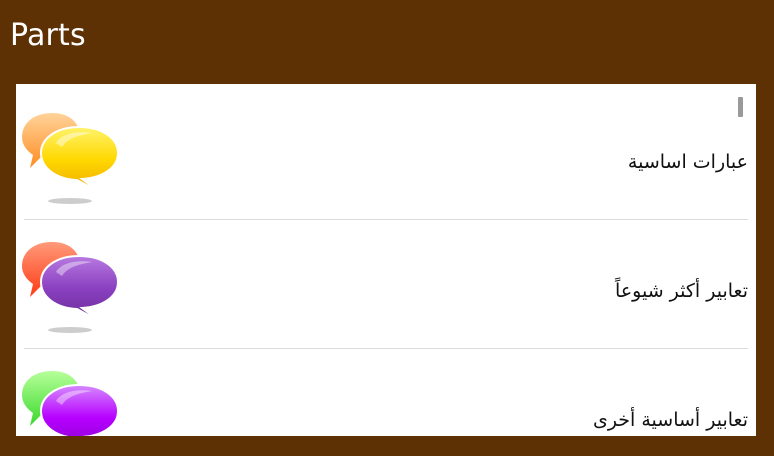 The width and height of the screenshot is (774, 456). What do you see at coordinates (48, 35) in the screenshot?
I see `app-title: Parts` at bounding box center [48, 35].